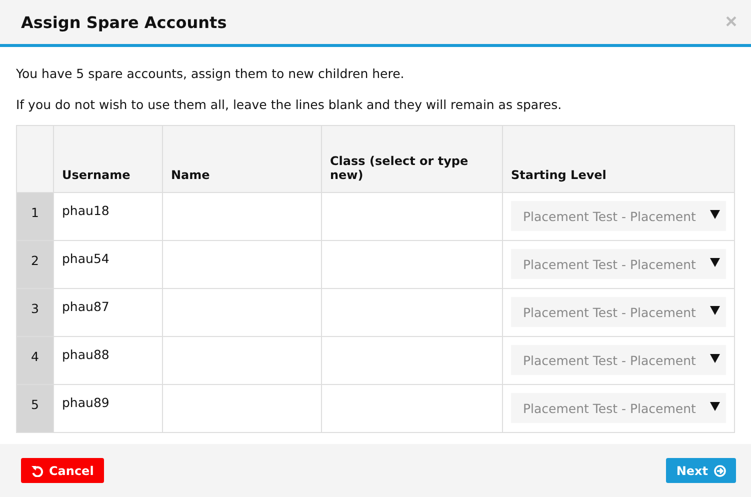  What do you see at coordinates (108, 360) in the screenshot?
I see `table-cell: phau88` at bounding box center [108, 360].